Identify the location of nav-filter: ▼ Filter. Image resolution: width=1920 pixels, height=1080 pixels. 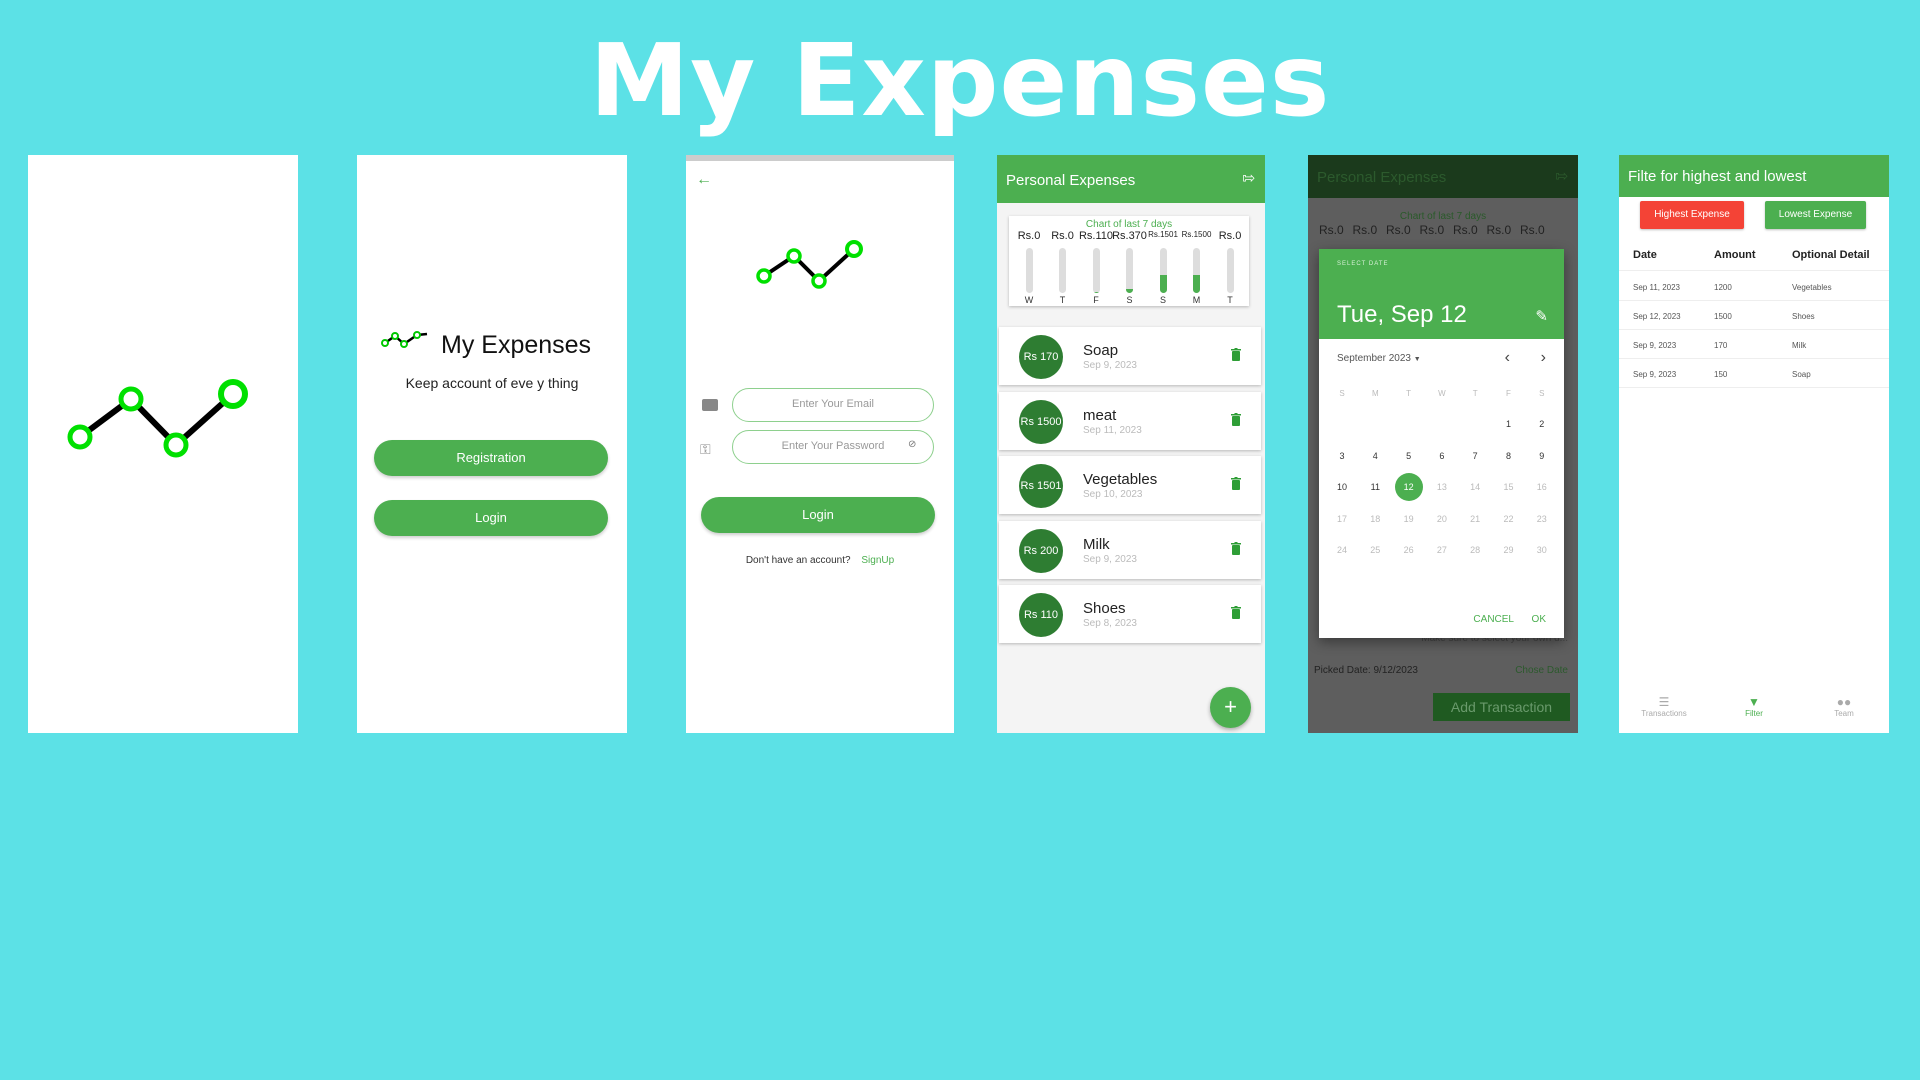
(1754, 706).